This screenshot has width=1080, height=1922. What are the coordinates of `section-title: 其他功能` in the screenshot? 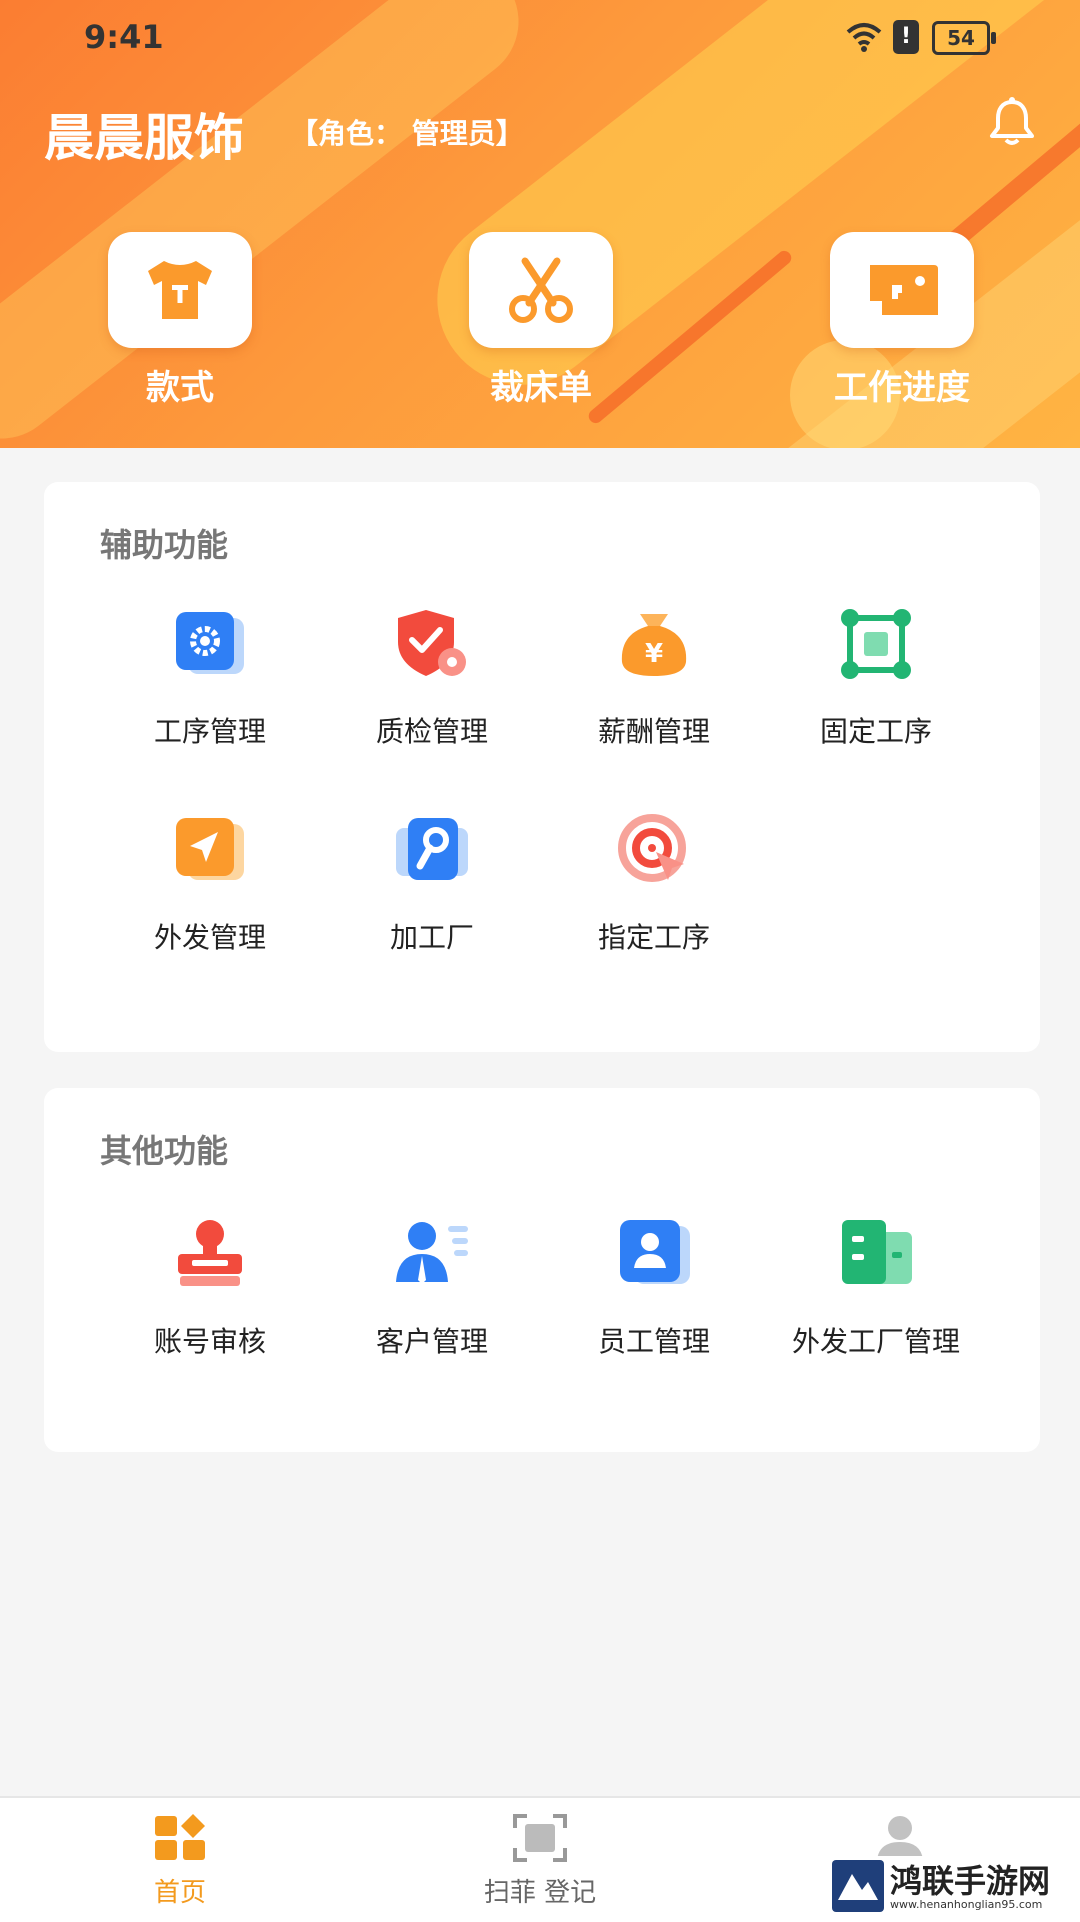 It's located at (164, 1151).